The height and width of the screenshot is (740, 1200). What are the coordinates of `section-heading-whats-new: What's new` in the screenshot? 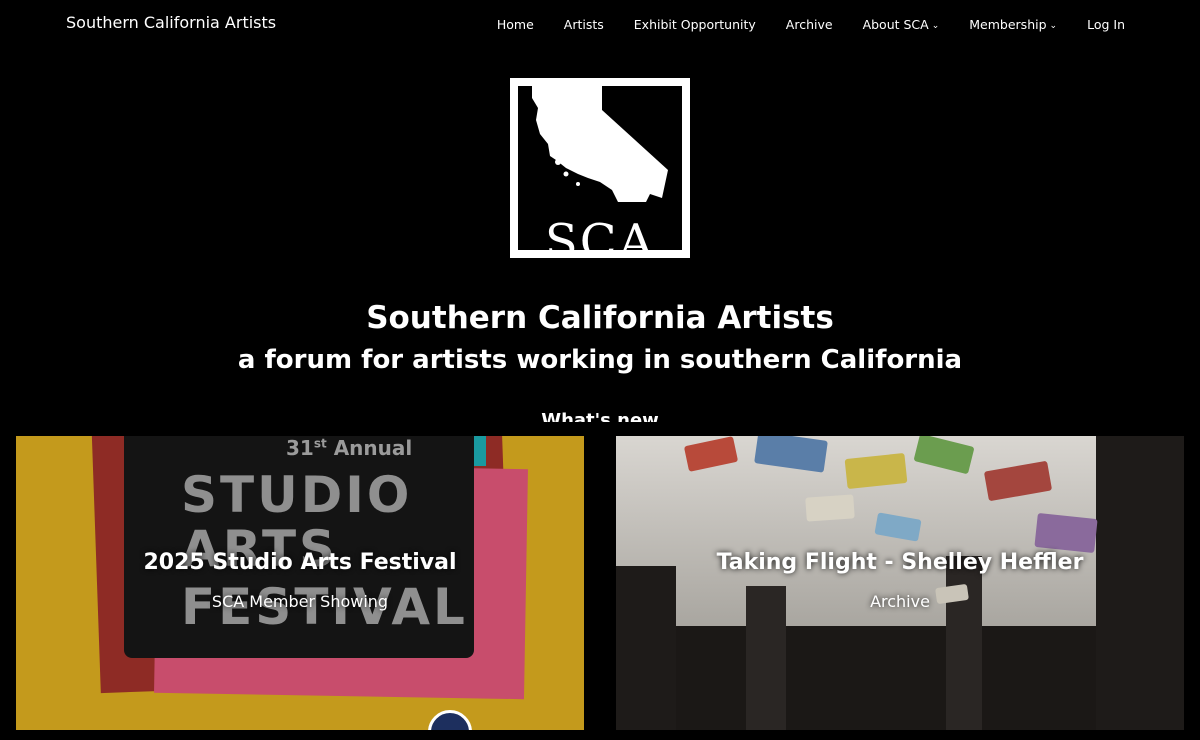 It's located at (600, 416).